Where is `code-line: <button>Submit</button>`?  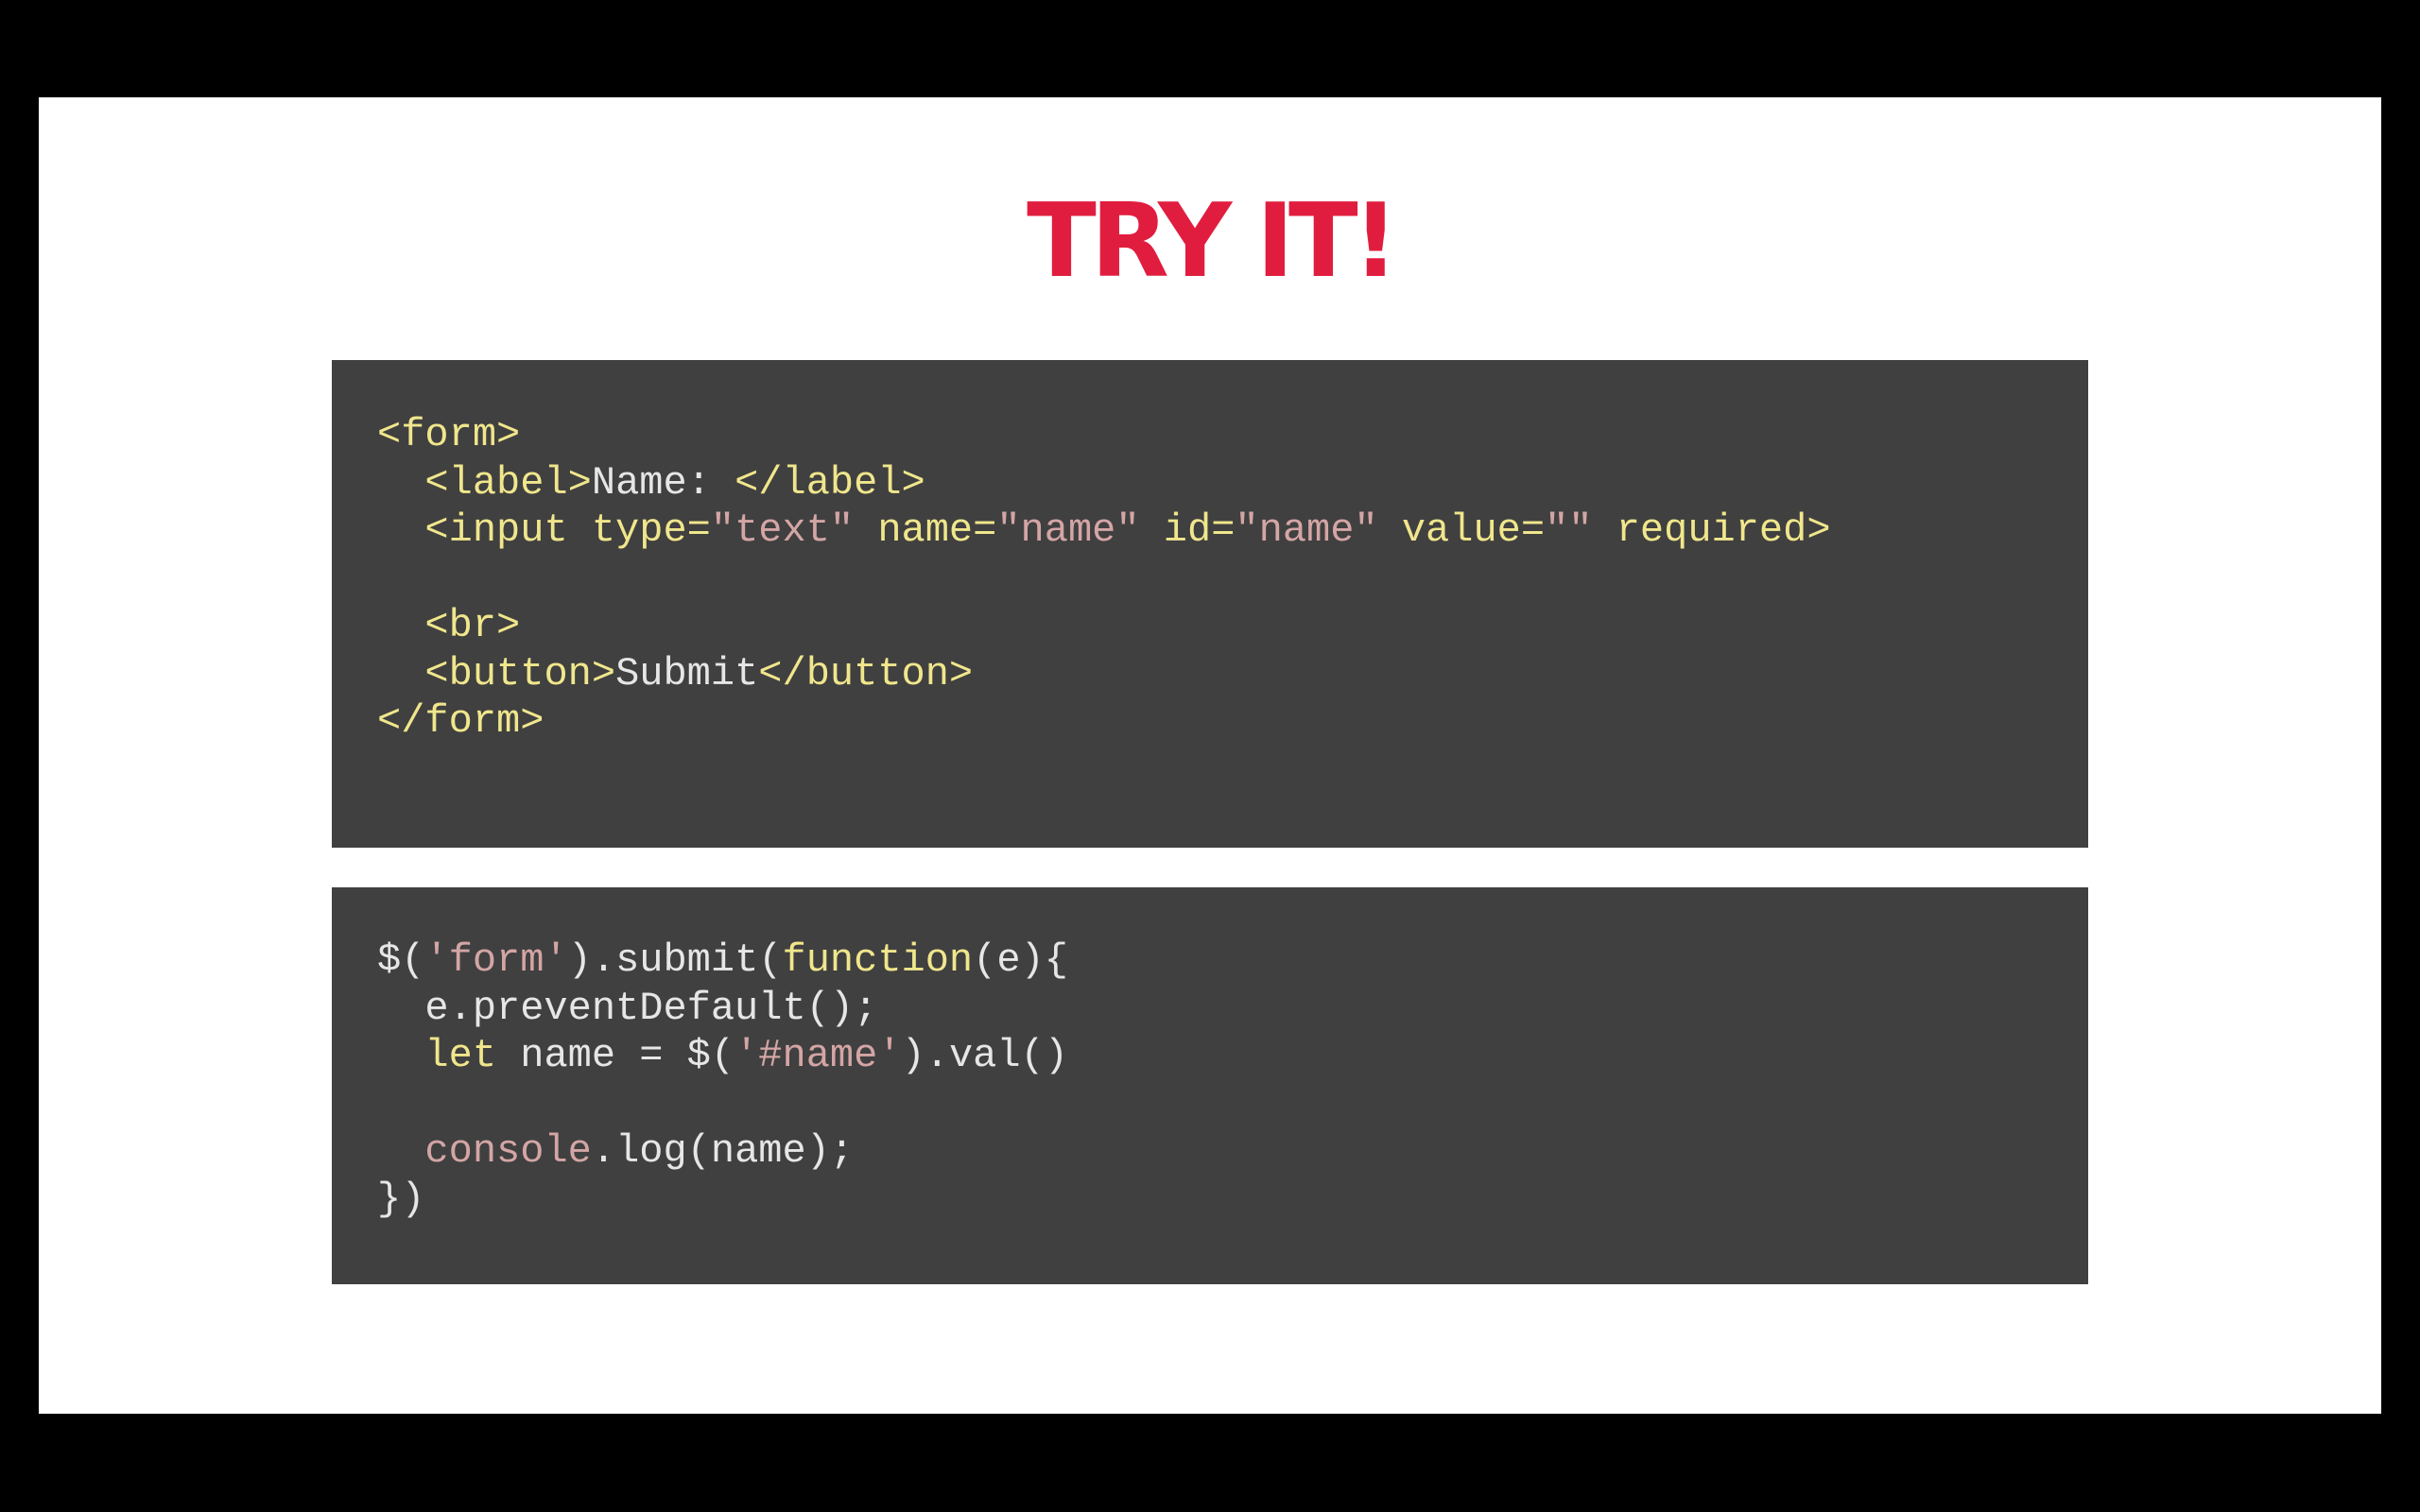
code-line: <button>Submit</button> is located at coordinates (1232, 674).